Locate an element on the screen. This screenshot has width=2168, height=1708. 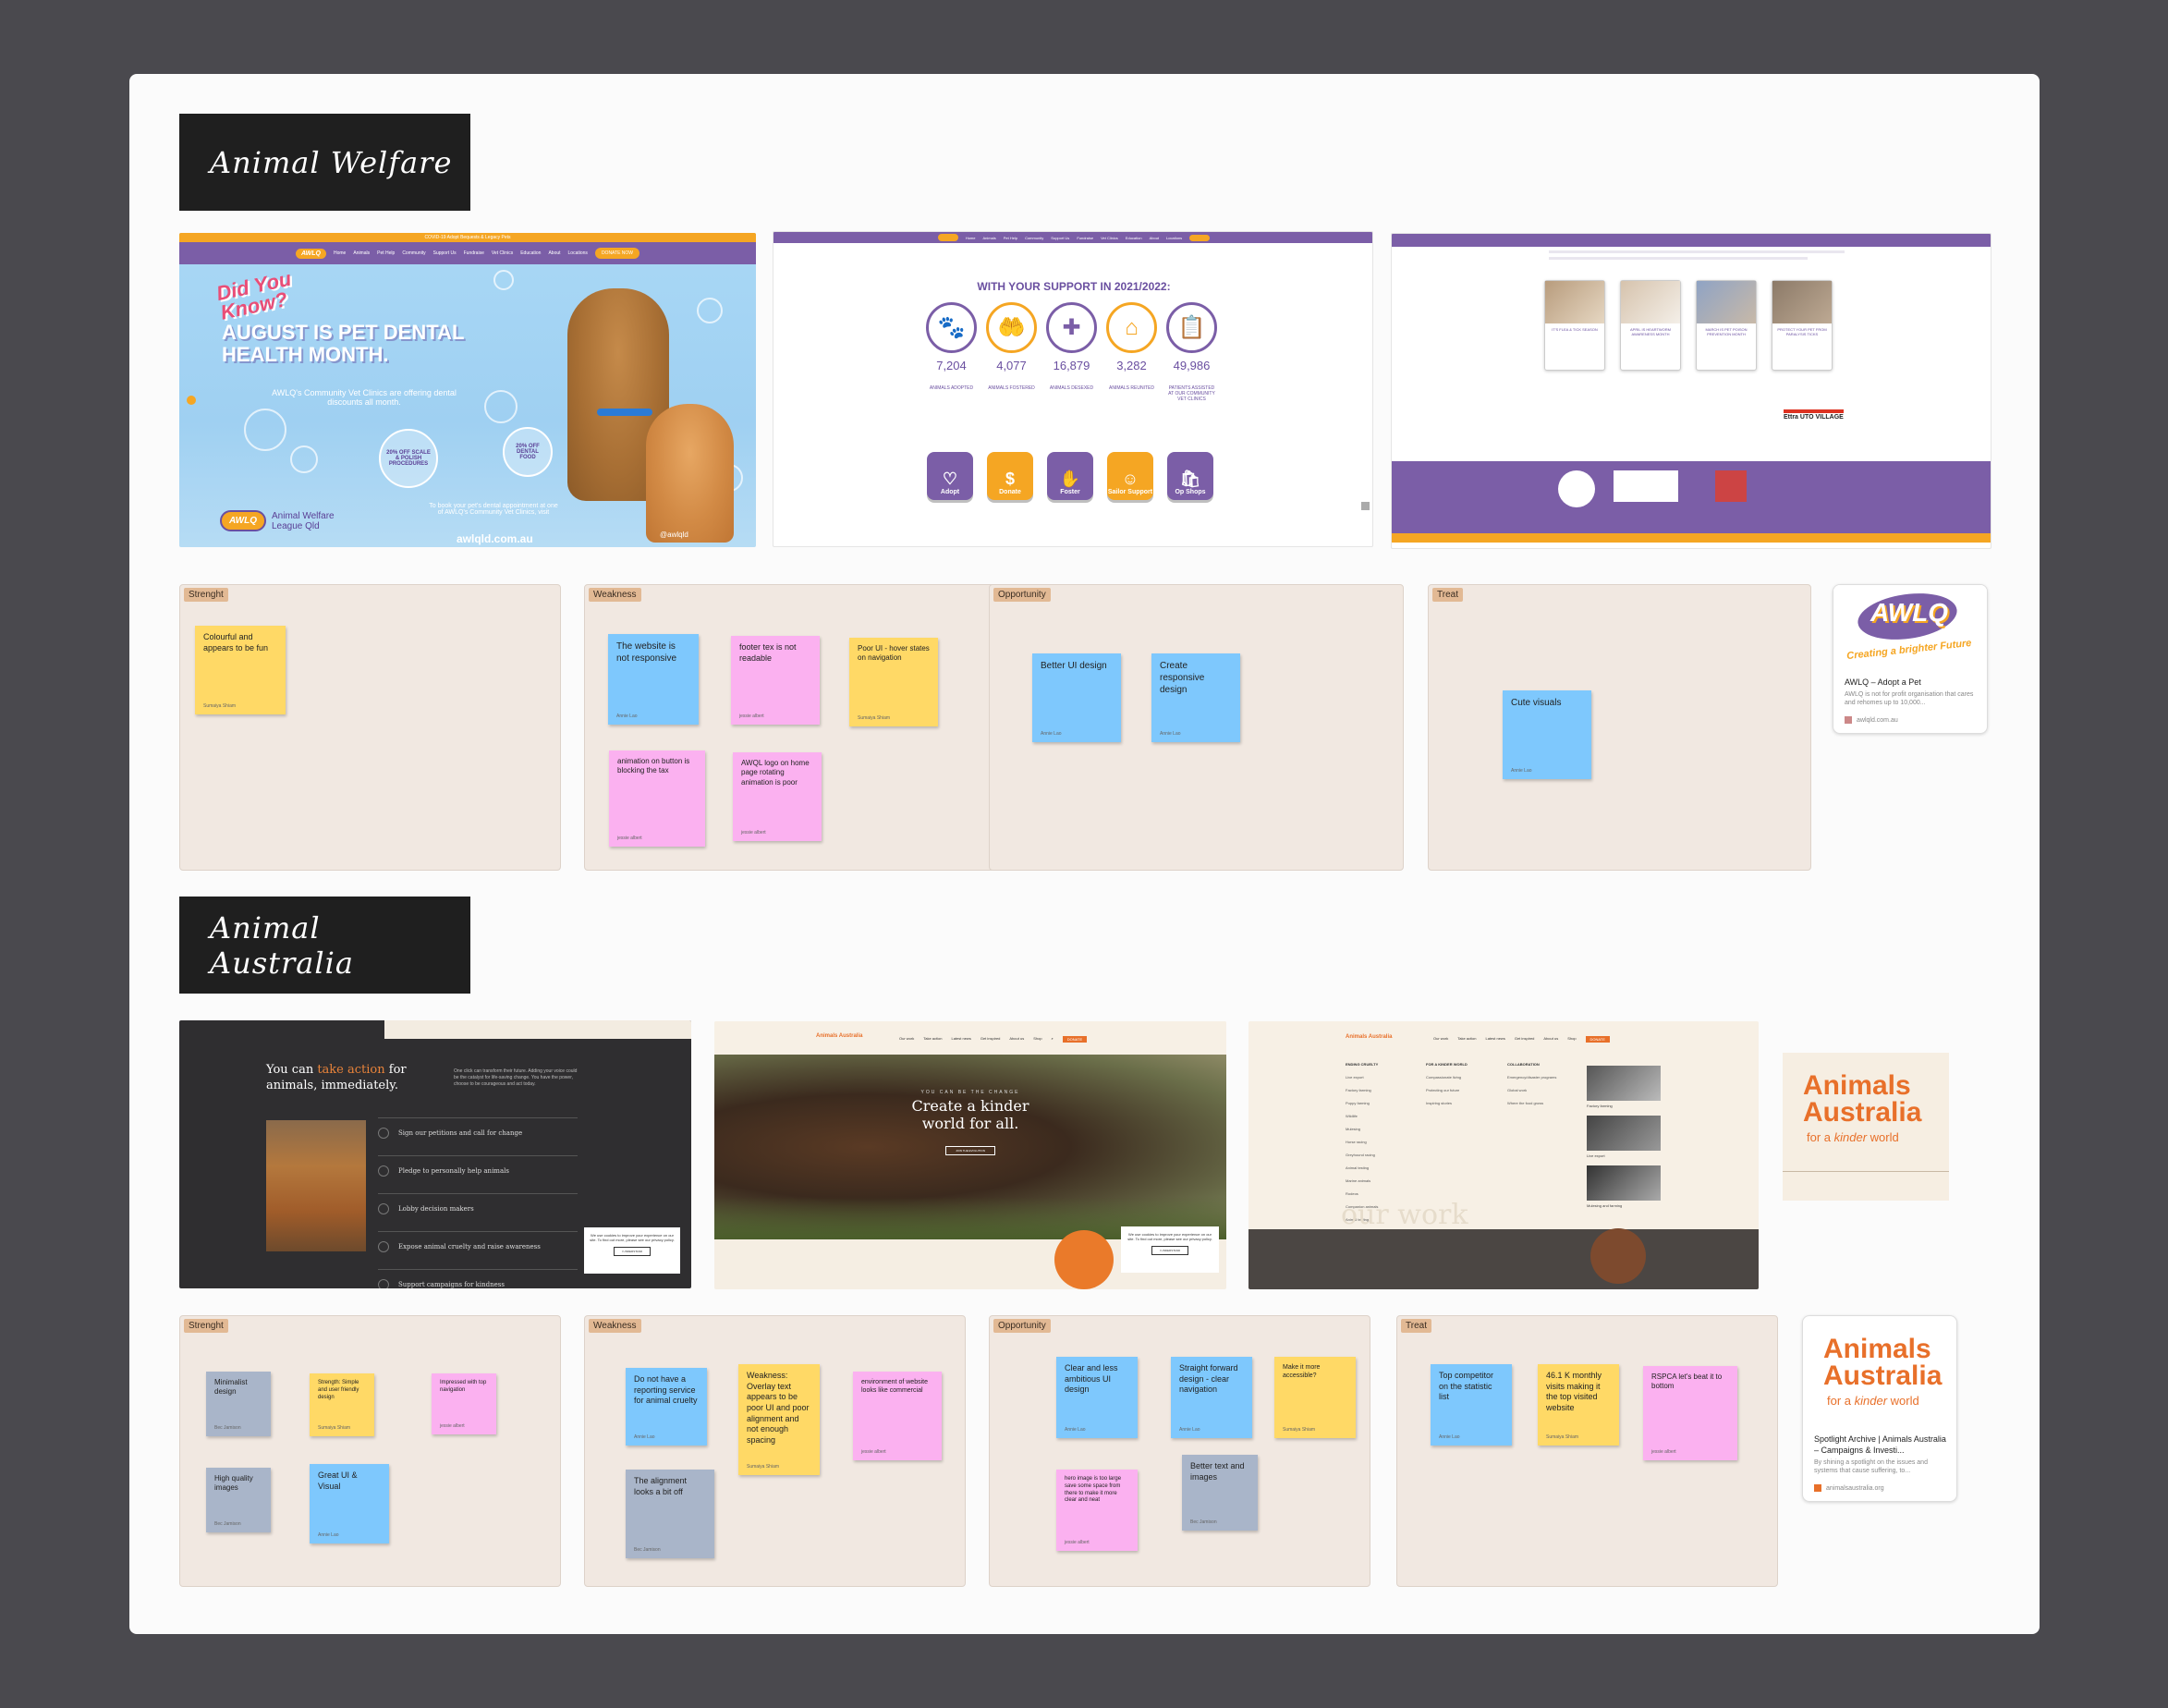
donate-tile: $ Donate is located at coordinates (1010, 476).